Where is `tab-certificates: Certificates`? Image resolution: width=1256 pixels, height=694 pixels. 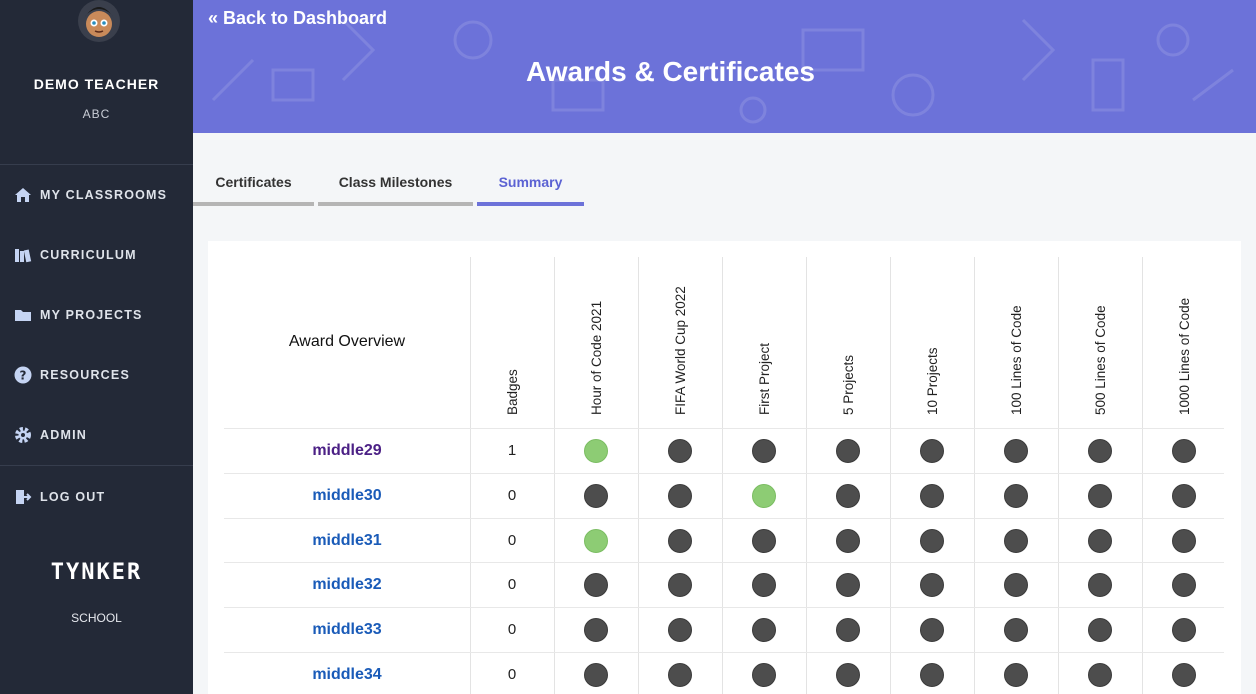 tab-certificates: Certificates is located at coordinates (253, 184).